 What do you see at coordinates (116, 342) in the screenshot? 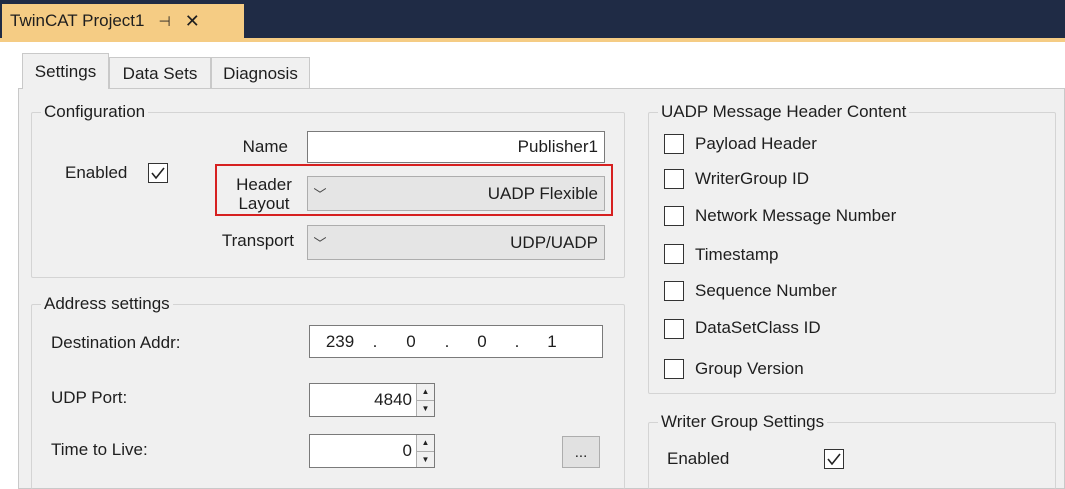
I see `destination-addr-label: Destination Addr:` at bounding box center [116, 342].